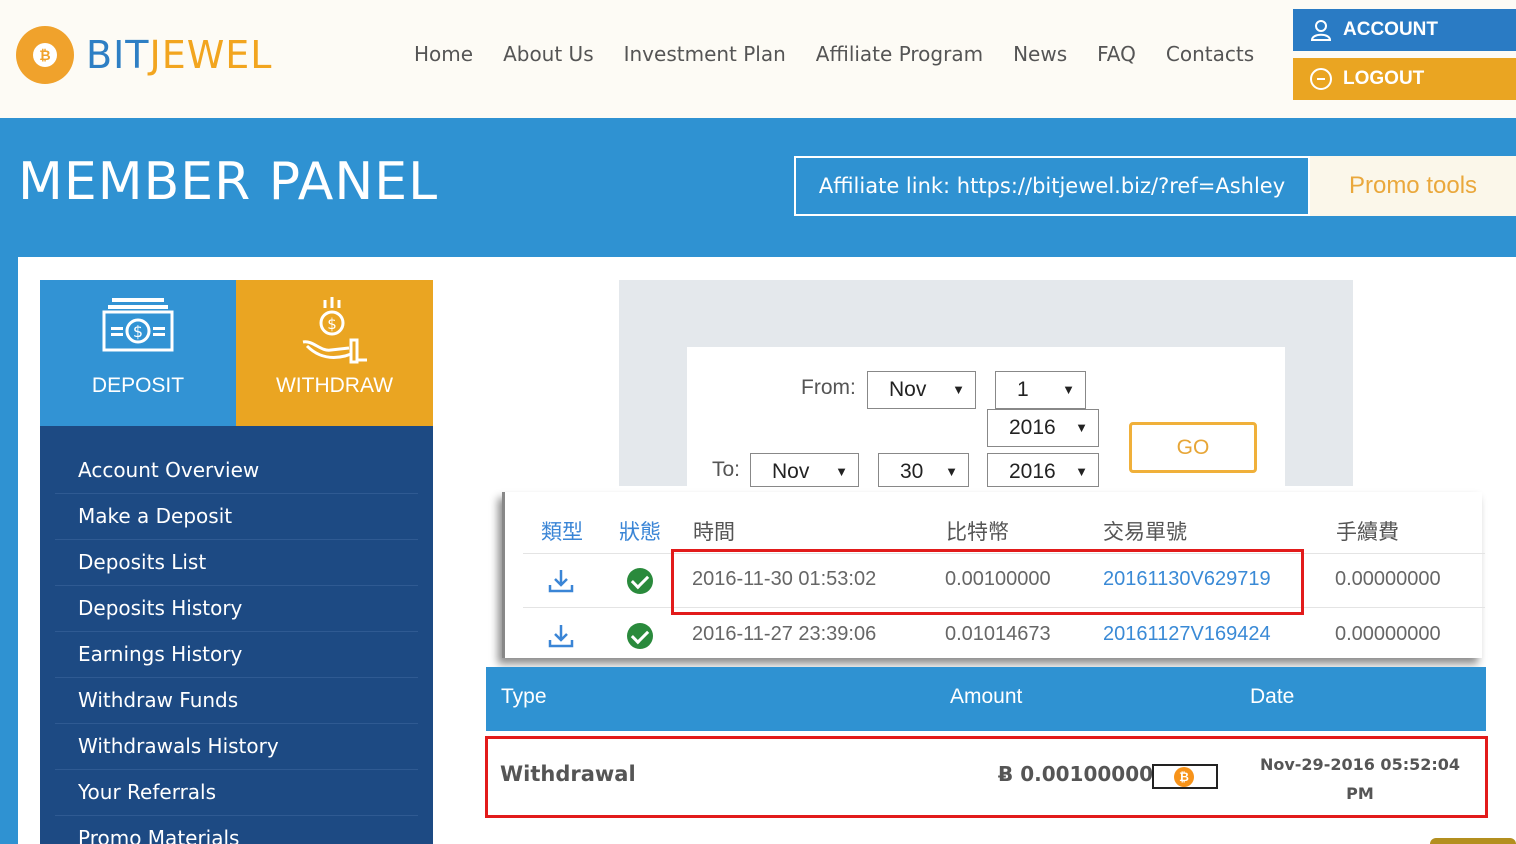 This screenshot has width=1516, height=844. I want to click on nav-about-us: About Us, so click(548, 54).